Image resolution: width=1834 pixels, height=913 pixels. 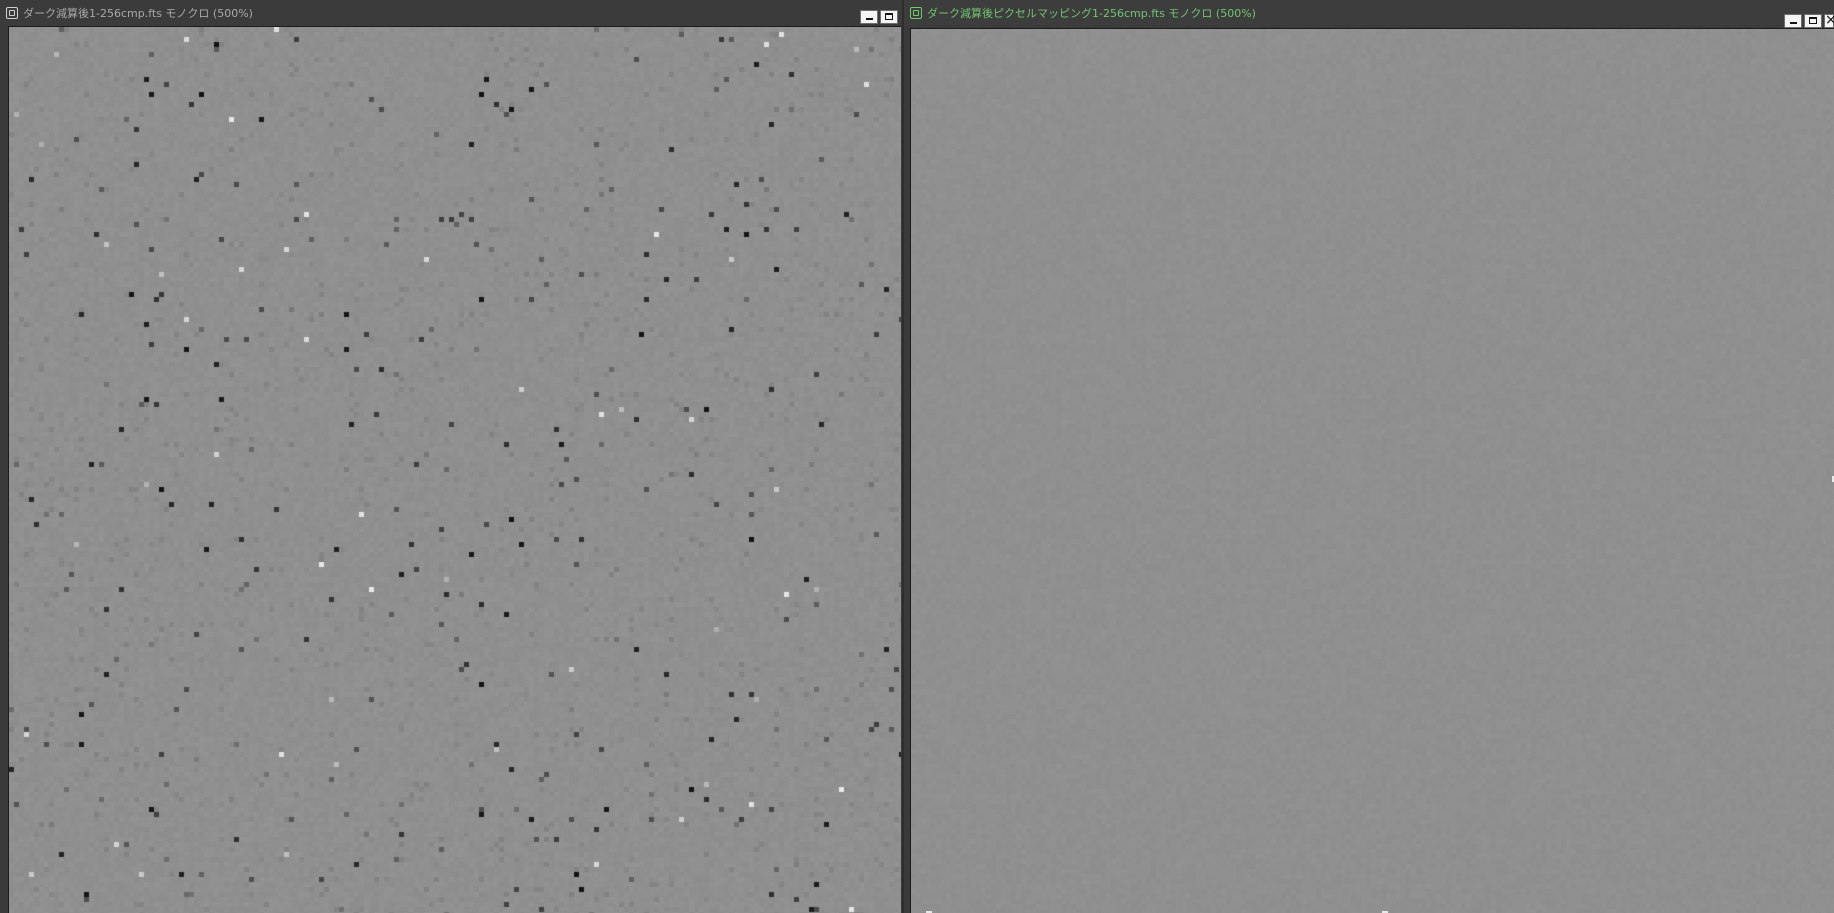 What do you see at coordinates (138, 13) in the screenshot?
I see `window-title: ダーク減算後1-256cmp.fts モノクロ (500%)` at bounding box center [138, 13].